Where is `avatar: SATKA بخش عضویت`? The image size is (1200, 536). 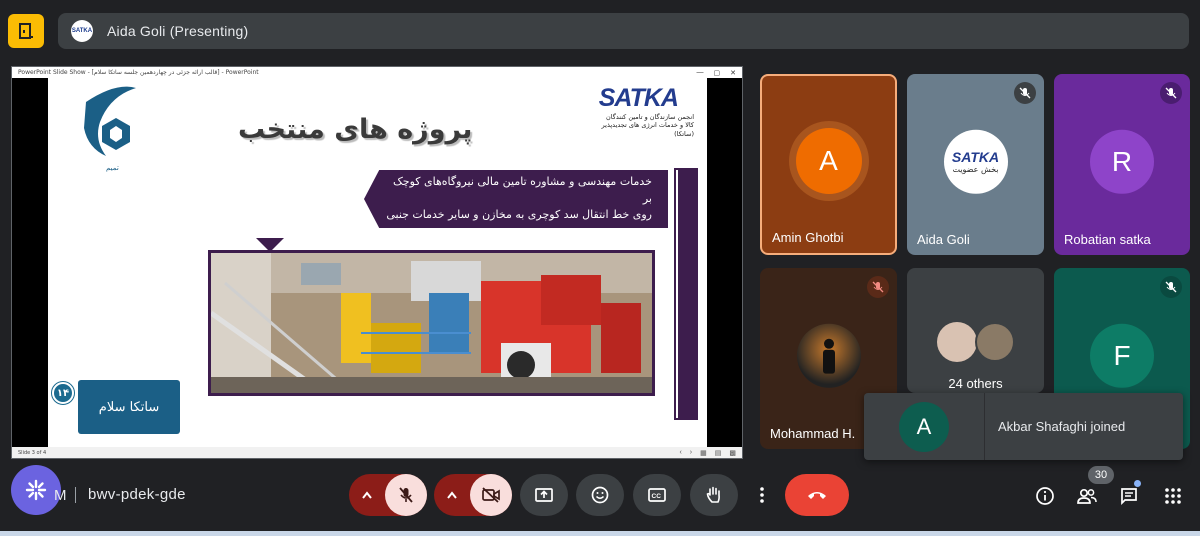 avatar: SATKA بخش عضویت is located at coordinates (975, 161).